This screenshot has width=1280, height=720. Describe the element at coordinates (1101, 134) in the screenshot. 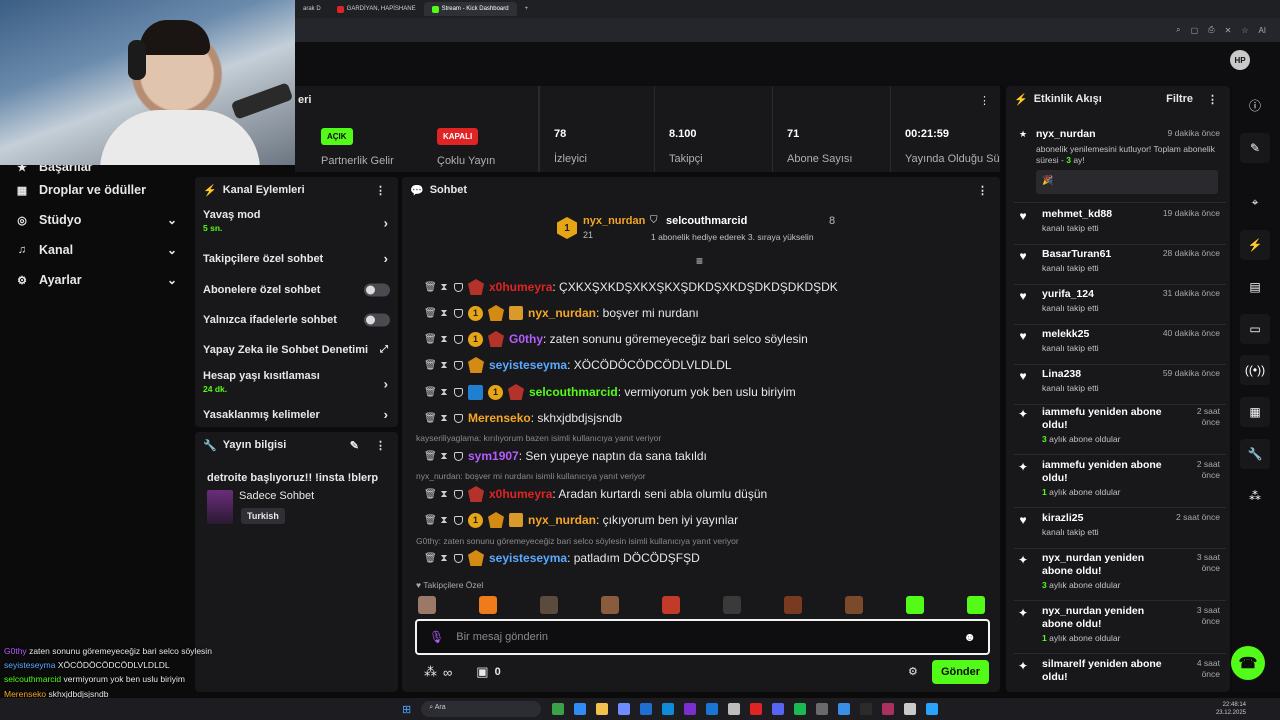

I see `event-user: nyx_nurdan` at that location.